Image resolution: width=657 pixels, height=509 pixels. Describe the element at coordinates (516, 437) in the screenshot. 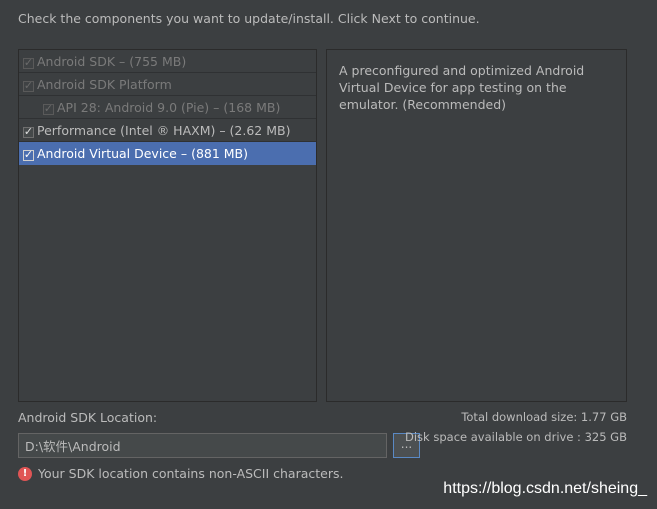

I see `disk-space-available: Disk space available on drive : 325 GB` at that location.